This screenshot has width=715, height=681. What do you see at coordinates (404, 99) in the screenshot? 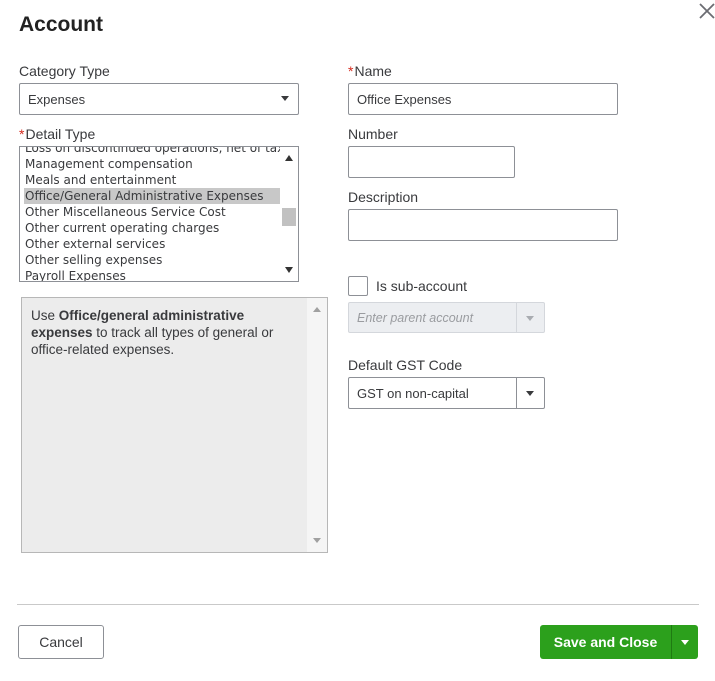
I see `name-value: Office Expenses` at bounding box center [404, 99].